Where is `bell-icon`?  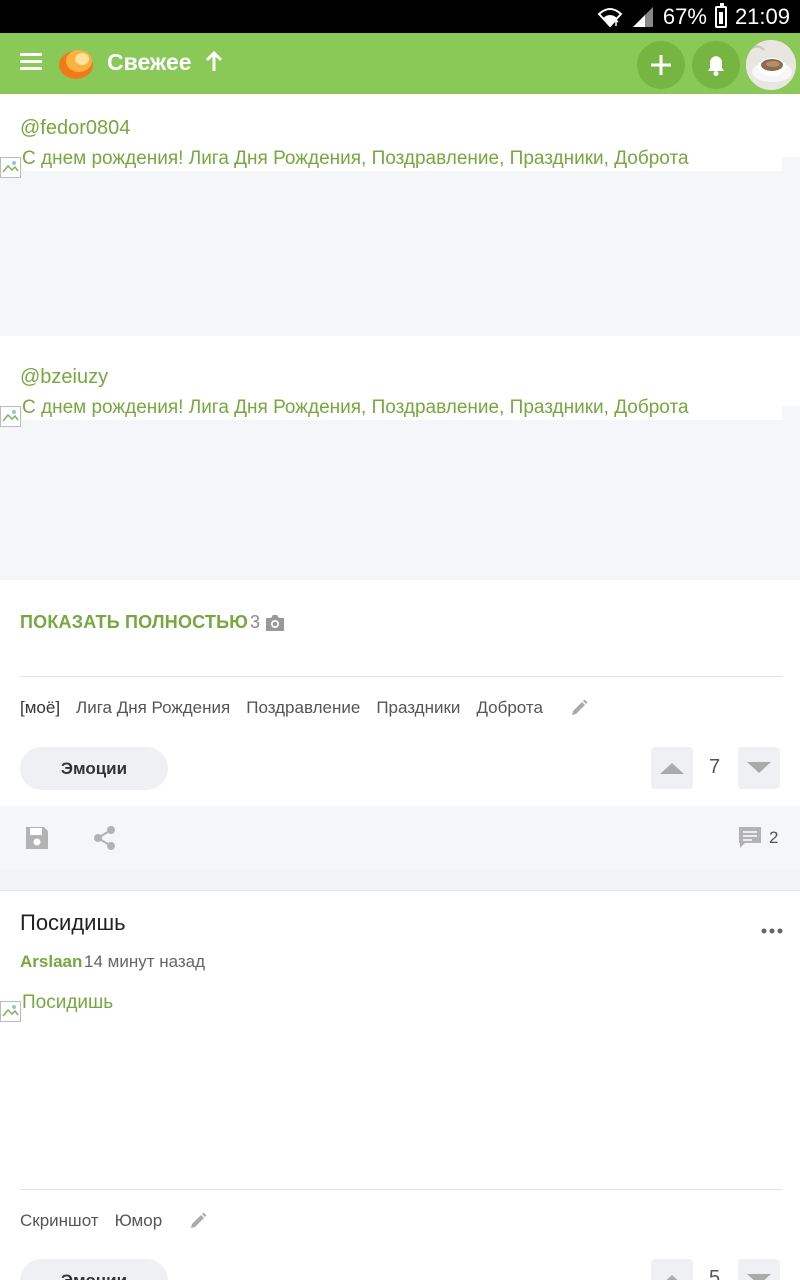
bell-icon is located at coordinates (716, 66).